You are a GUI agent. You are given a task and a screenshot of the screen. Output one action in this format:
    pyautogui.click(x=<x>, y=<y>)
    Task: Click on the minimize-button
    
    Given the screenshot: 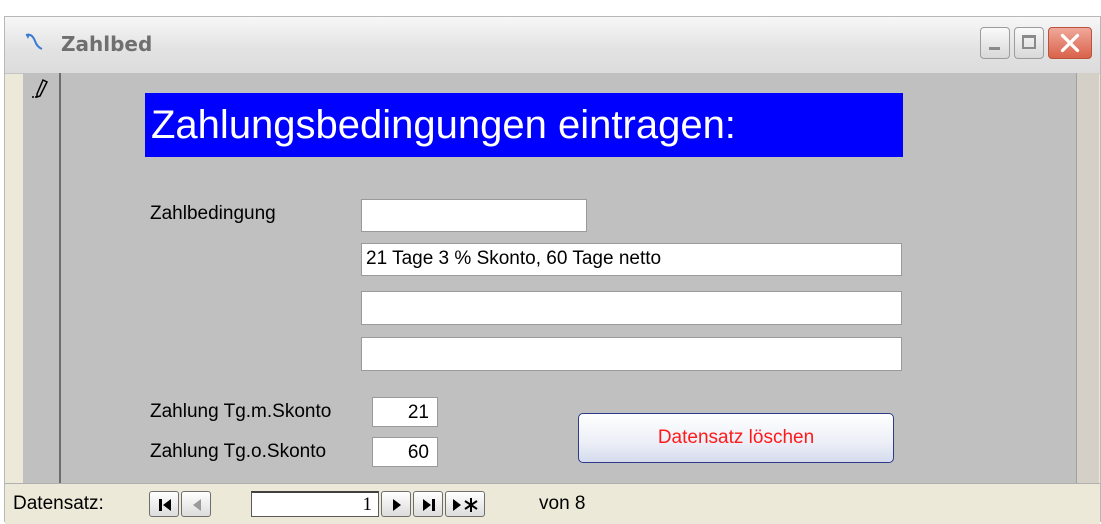 What is the action you would take?
    pyautogui.click(x=995, y=43)
    